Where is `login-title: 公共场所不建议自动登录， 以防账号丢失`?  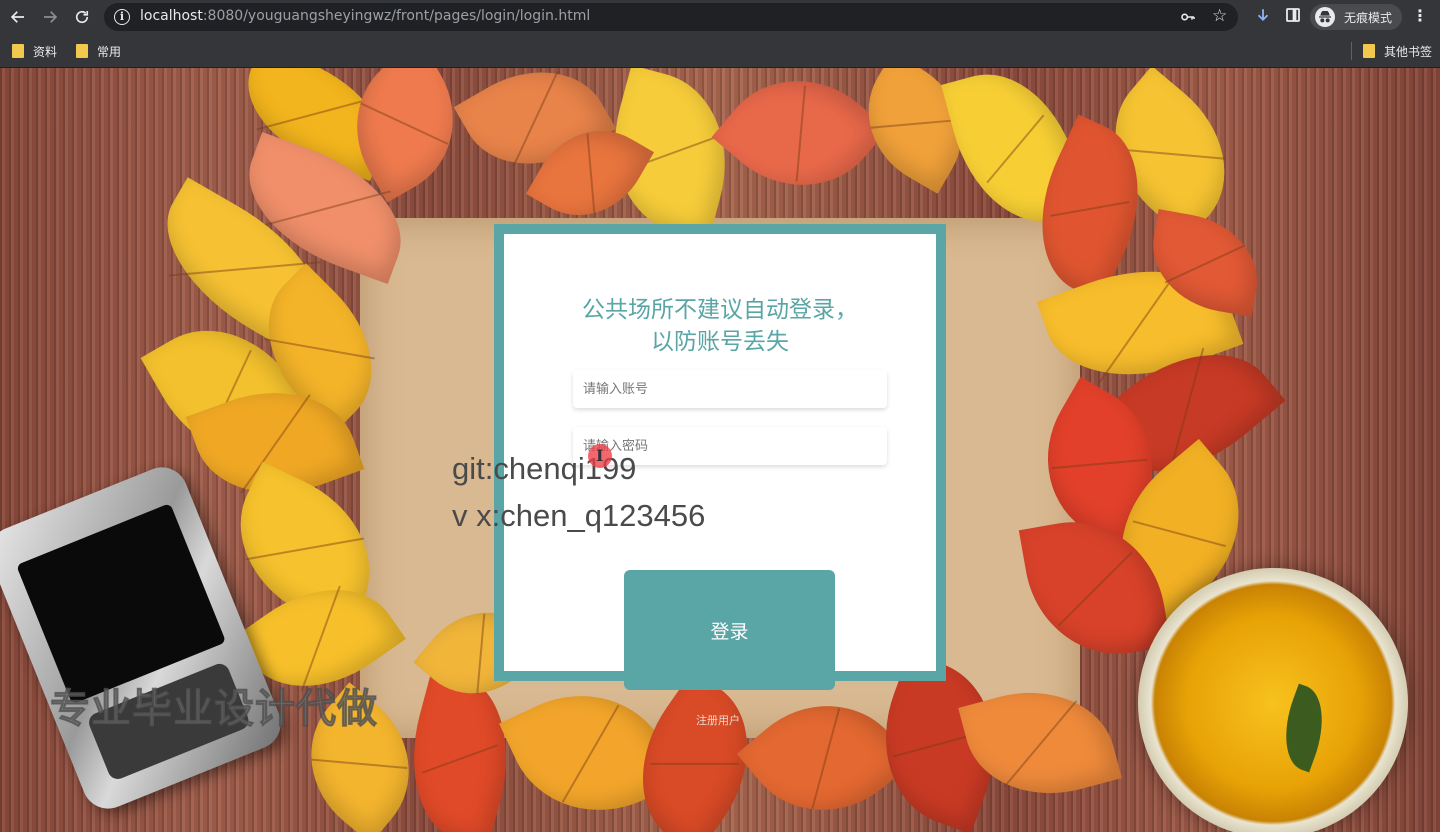
login-title: 公共场所不建议自动登录， 以防账号丢失 is located at coordinates (720, 326).